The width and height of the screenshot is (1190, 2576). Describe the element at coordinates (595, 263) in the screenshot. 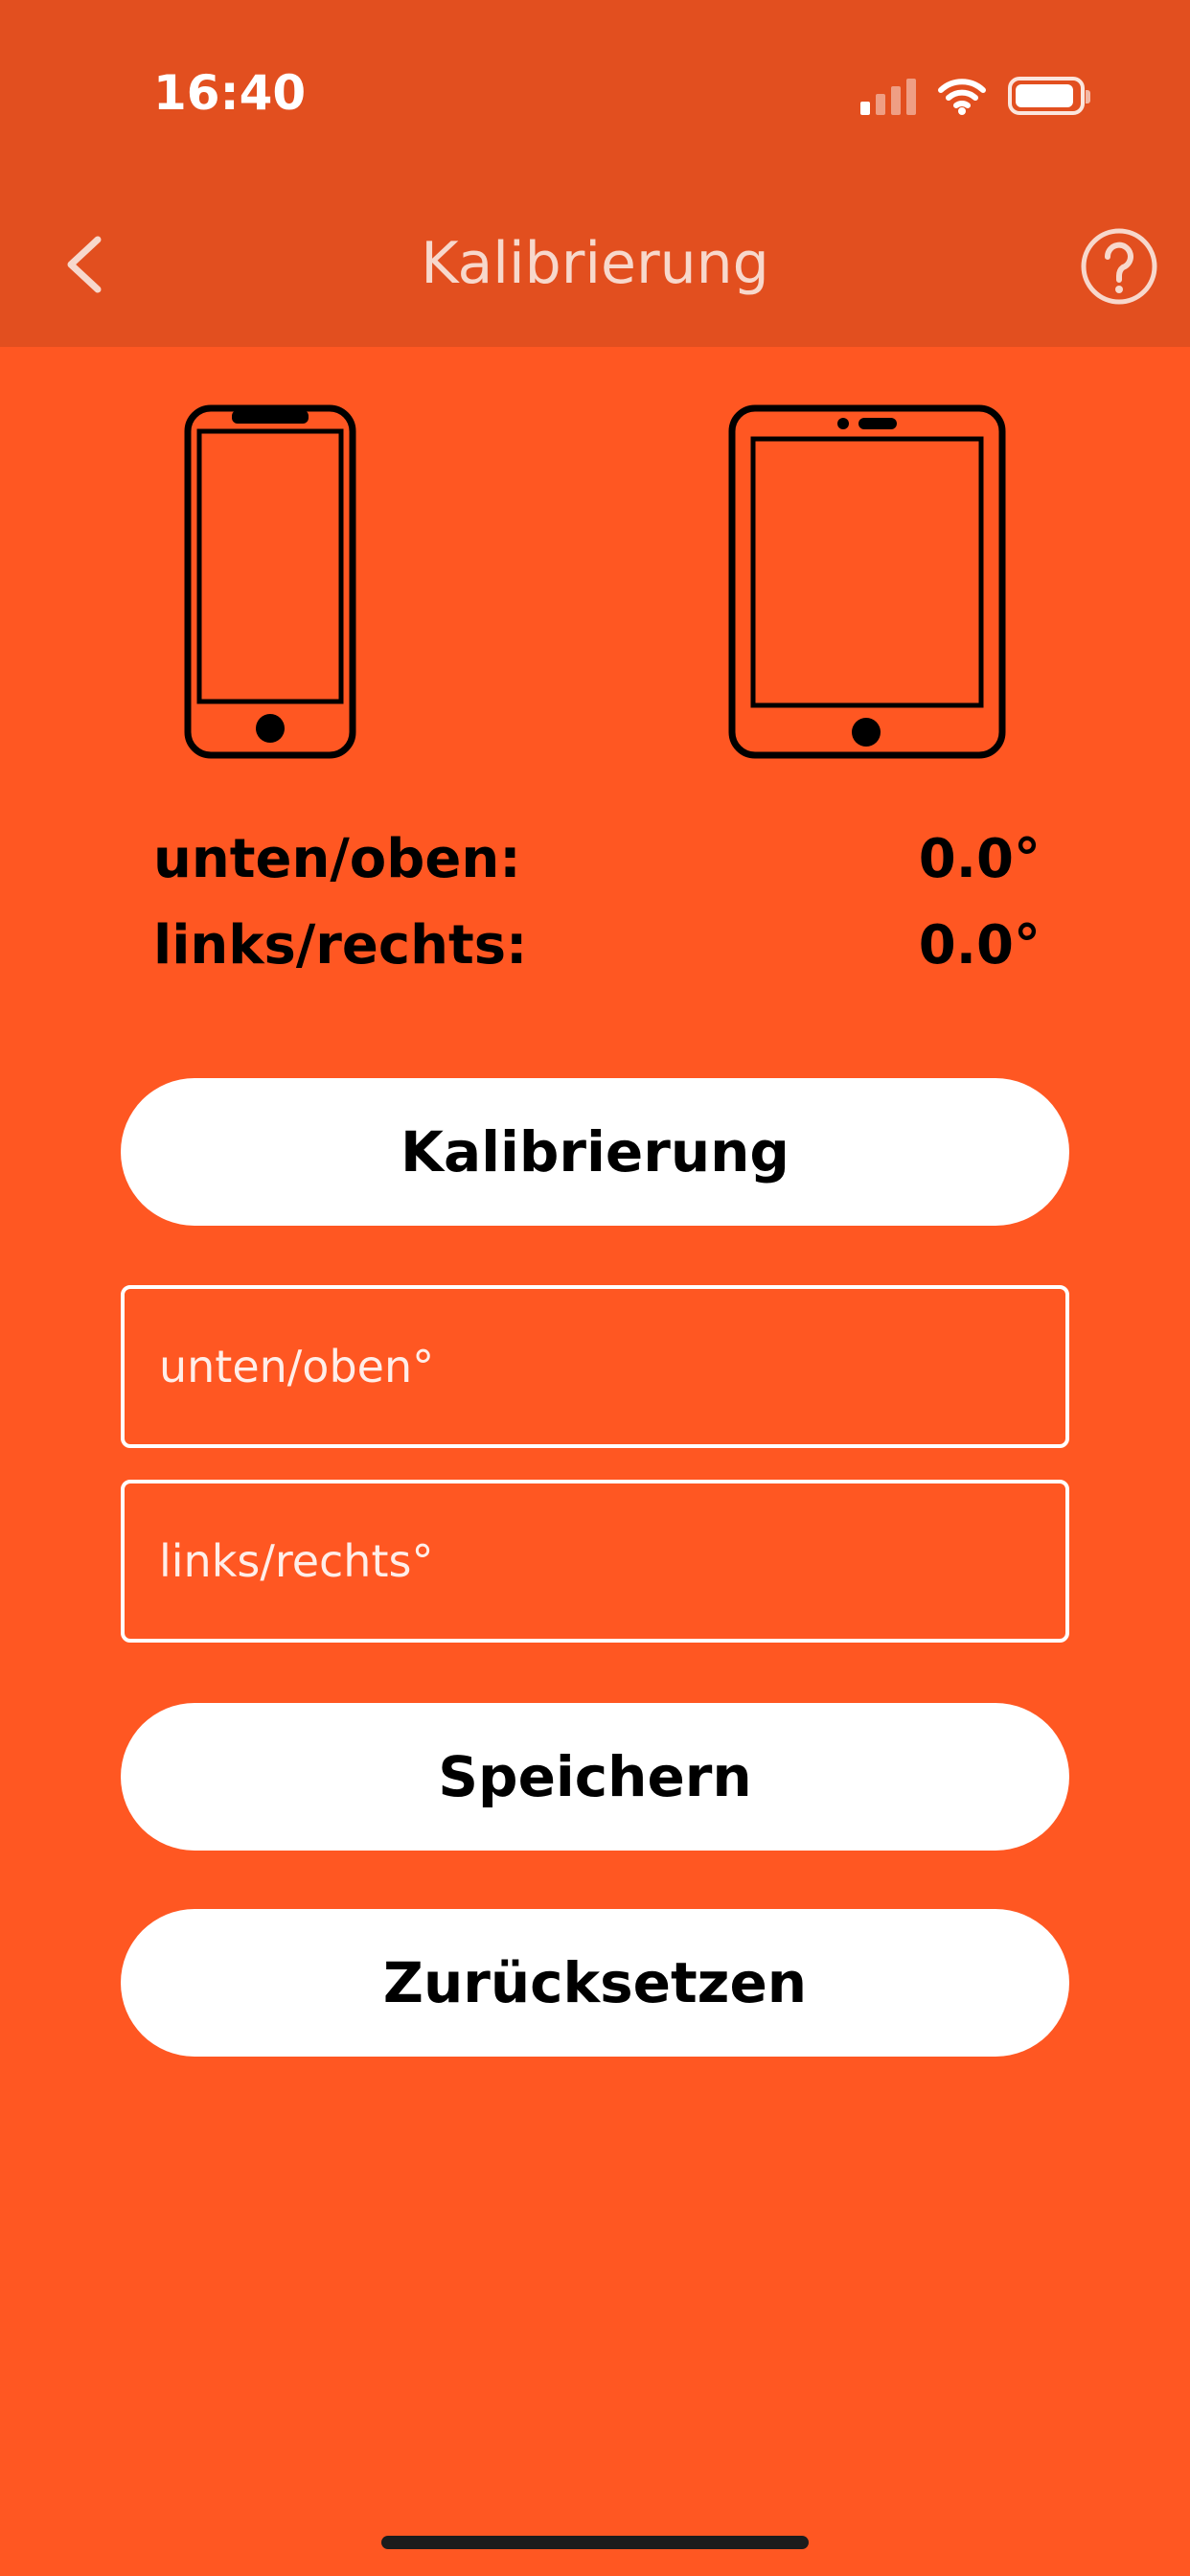

I see `page-title: Kalibrierung` at that location.